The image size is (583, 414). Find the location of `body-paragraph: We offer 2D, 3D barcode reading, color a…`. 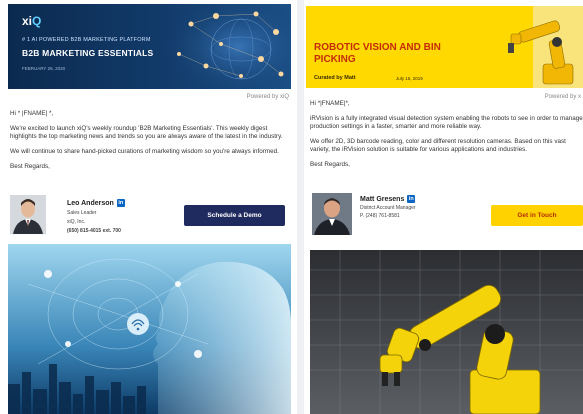

body-paragraph: We offer 2D, 3D barcode reading, color a… is located at coordinates (438, 145).